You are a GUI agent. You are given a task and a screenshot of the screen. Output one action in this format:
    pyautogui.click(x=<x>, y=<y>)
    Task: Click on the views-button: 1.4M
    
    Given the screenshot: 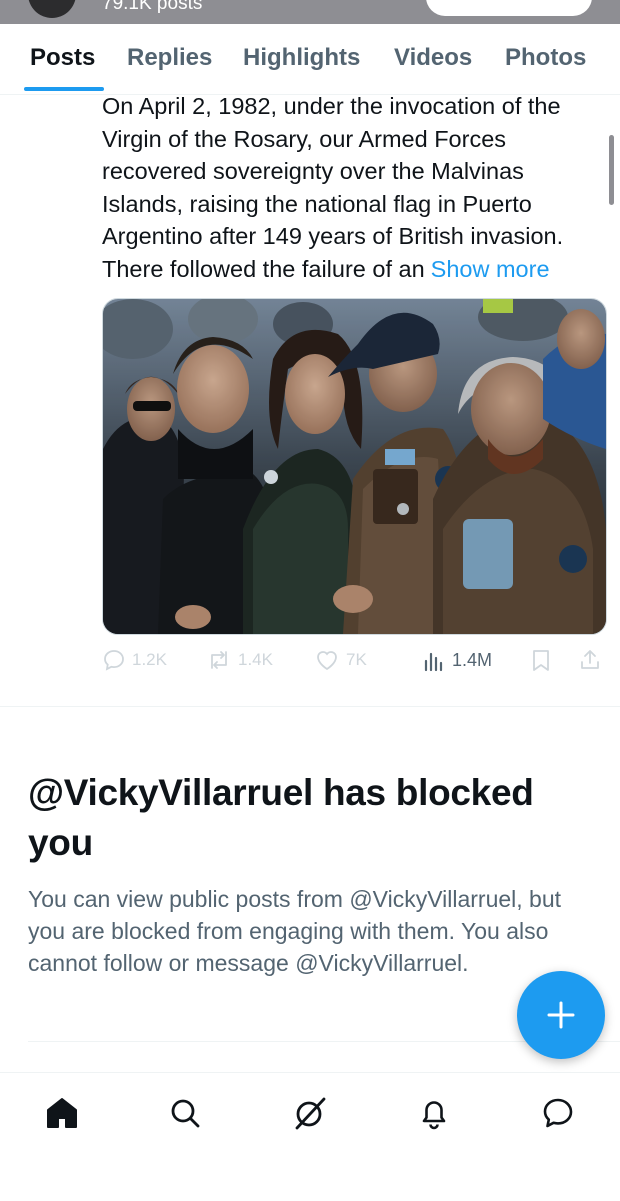 What is the action you would take?
    pyautogui.click(x=457, y=660)
    